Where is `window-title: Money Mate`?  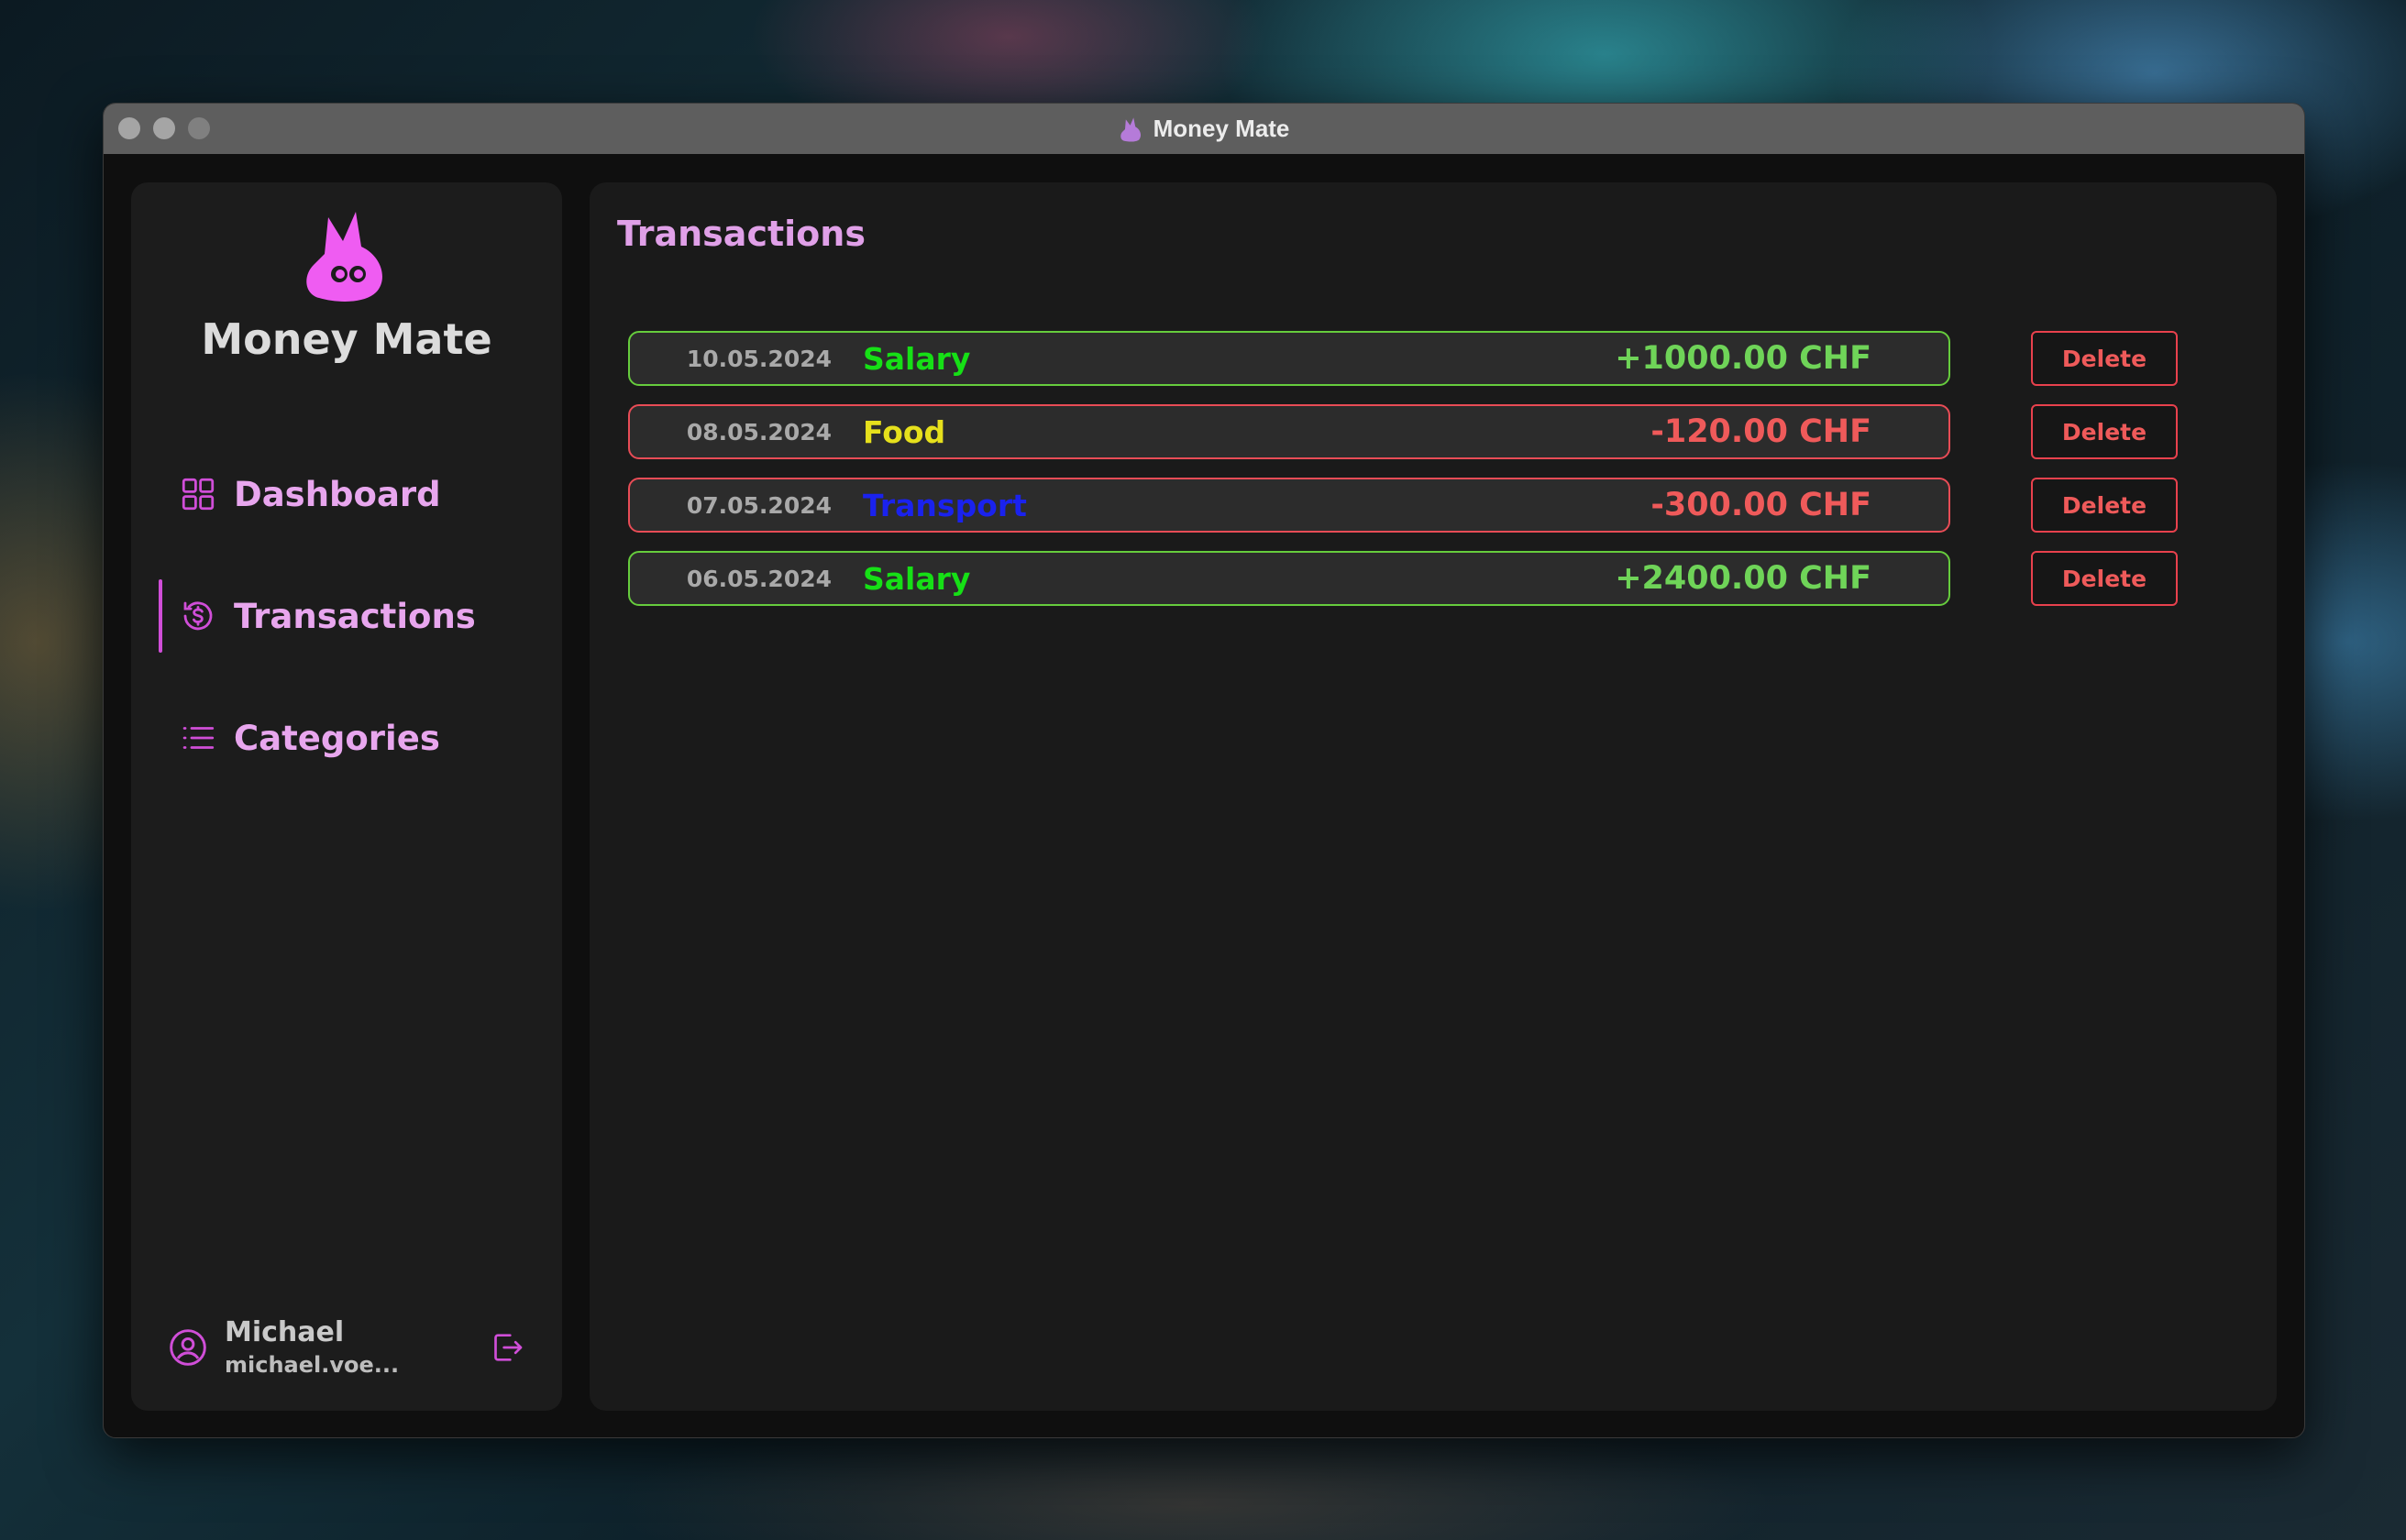 window-title: Money Mate is located at coordinates (1204, 129).